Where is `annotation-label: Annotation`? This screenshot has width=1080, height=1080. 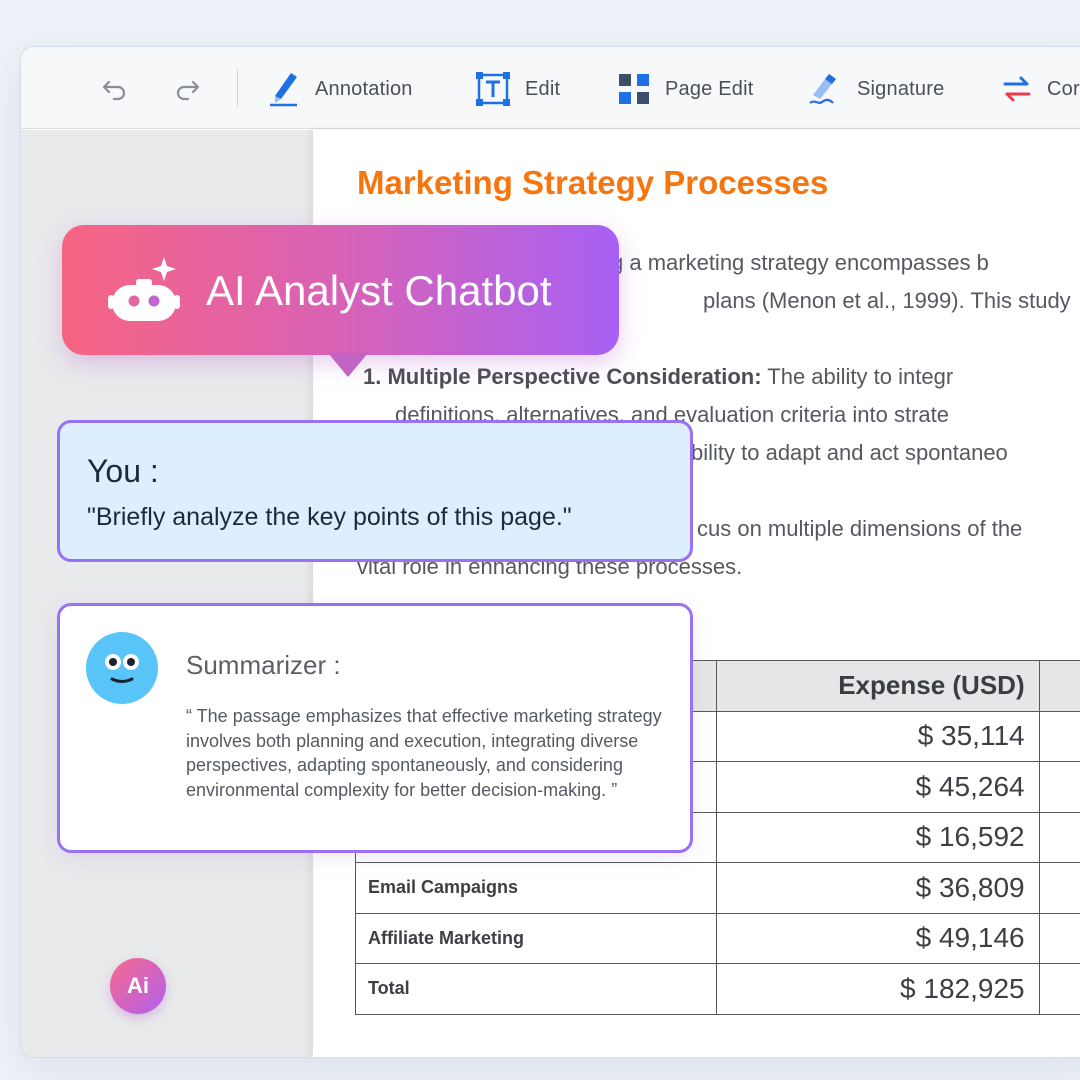 annotation-label: Annotation is located at coordinates (364, 88).